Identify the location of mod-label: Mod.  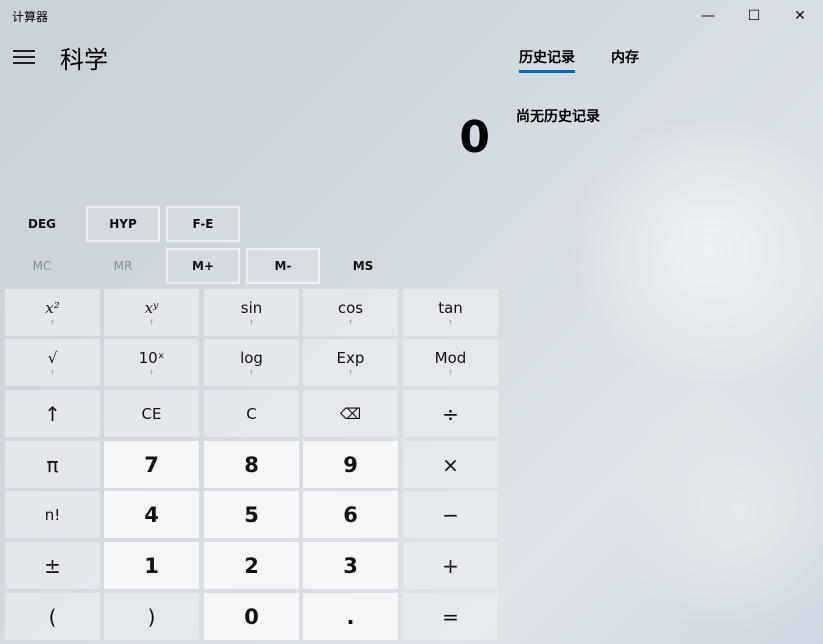
(450, 357).